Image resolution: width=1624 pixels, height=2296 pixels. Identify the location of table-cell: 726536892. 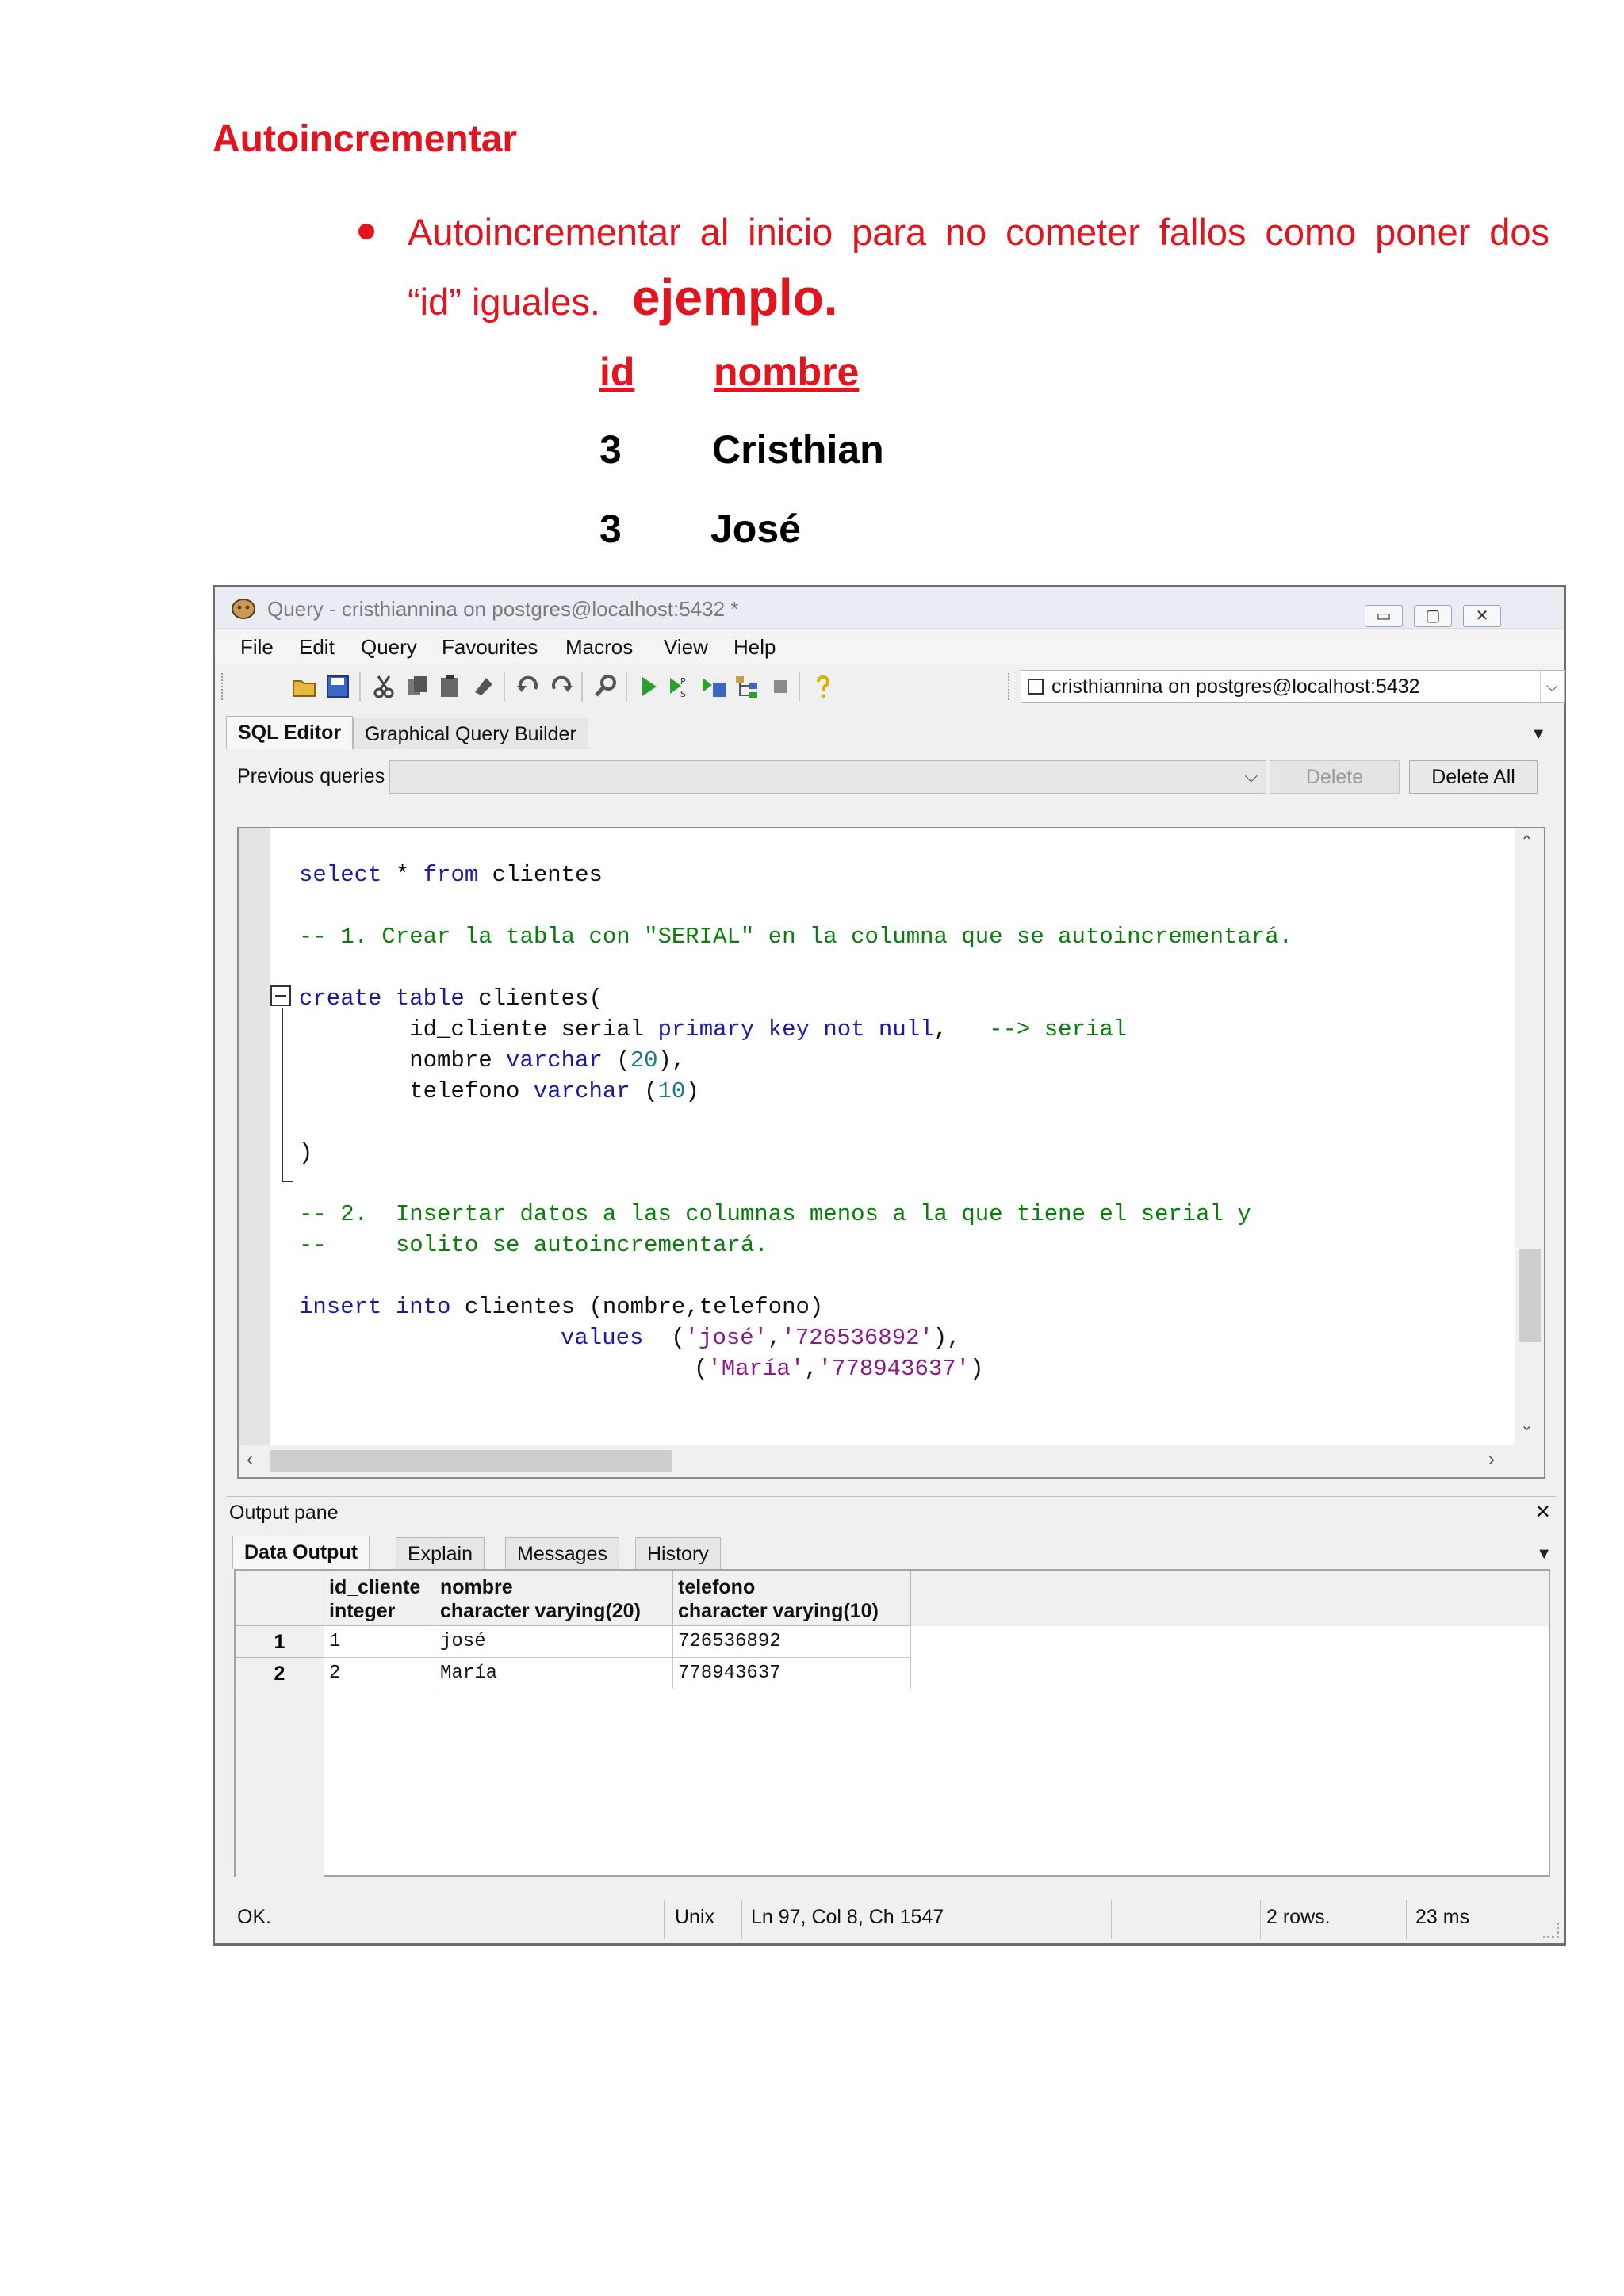
(792, 1642).